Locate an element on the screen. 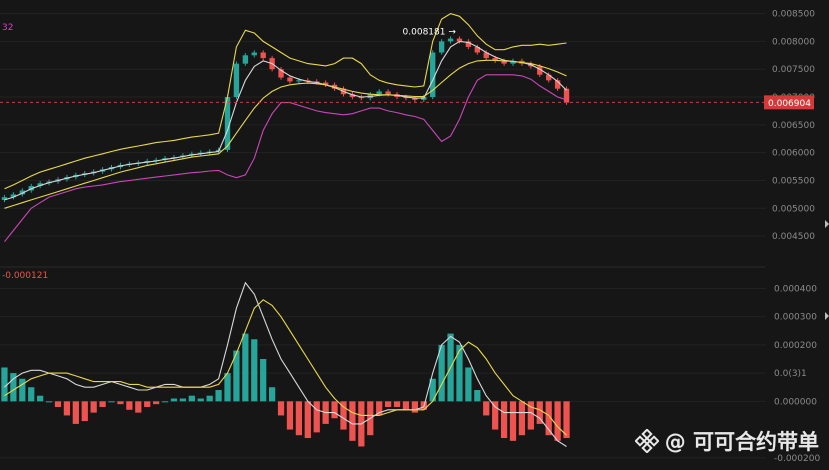 The height and width of the screenshot is (470, 829). y-tick-label: 0.006500 is located at coordinates (793, 126).